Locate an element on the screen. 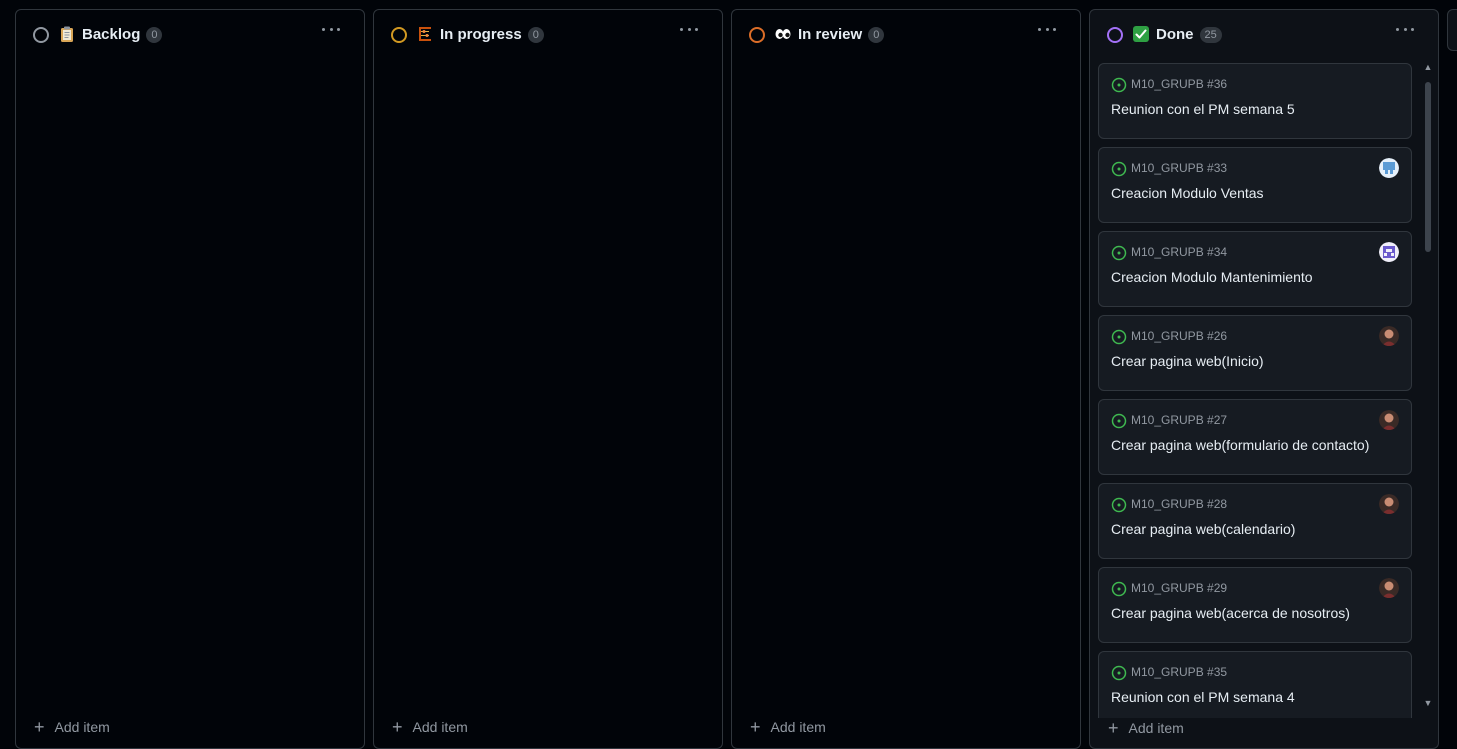 The height and width of the screenshot is (749, 1457). issue-title: Creacion Modulo Ventas is located at coordinates (1187, 193).